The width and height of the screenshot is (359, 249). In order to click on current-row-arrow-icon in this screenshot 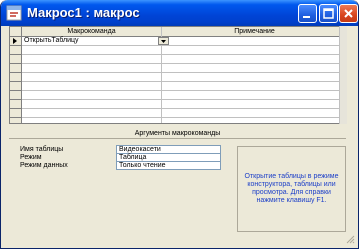, I will do `click(15, 41)`.